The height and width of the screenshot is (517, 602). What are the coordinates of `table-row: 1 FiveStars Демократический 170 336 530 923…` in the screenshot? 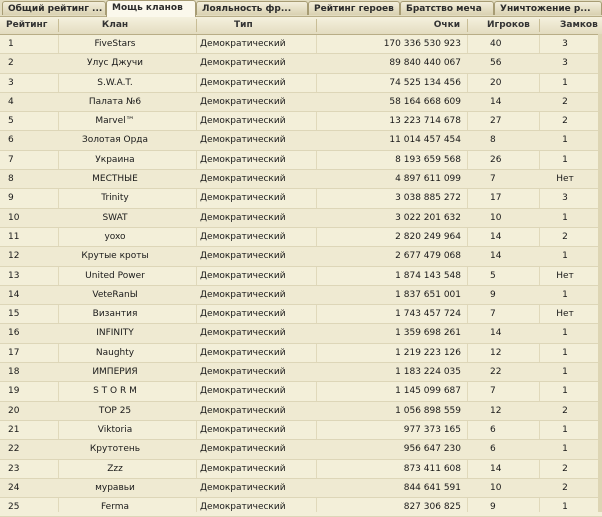 It's located at (301, 45).